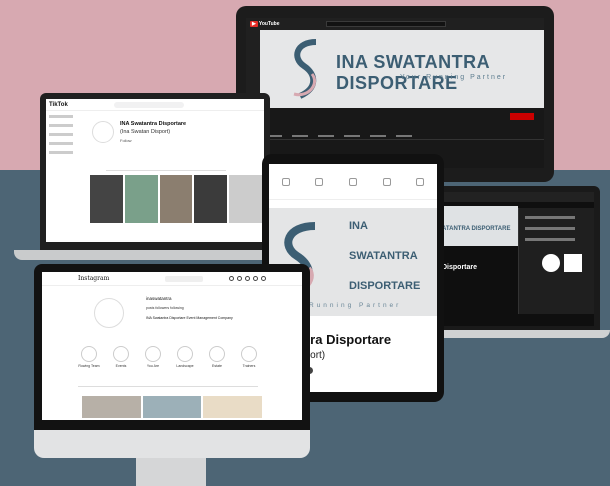  What do you see at coordinates (420, 181) in the screenshot?
I see `menu-icon` at bounding box center [420, 181].